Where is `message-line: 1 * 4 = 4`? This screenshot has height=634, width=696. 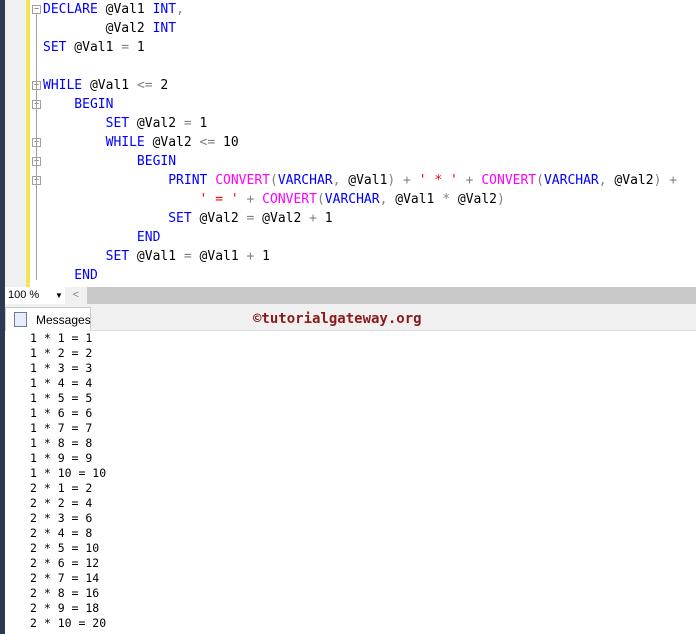 message-line: 1 * 4 = 4 is located at coordinates (61, 383).